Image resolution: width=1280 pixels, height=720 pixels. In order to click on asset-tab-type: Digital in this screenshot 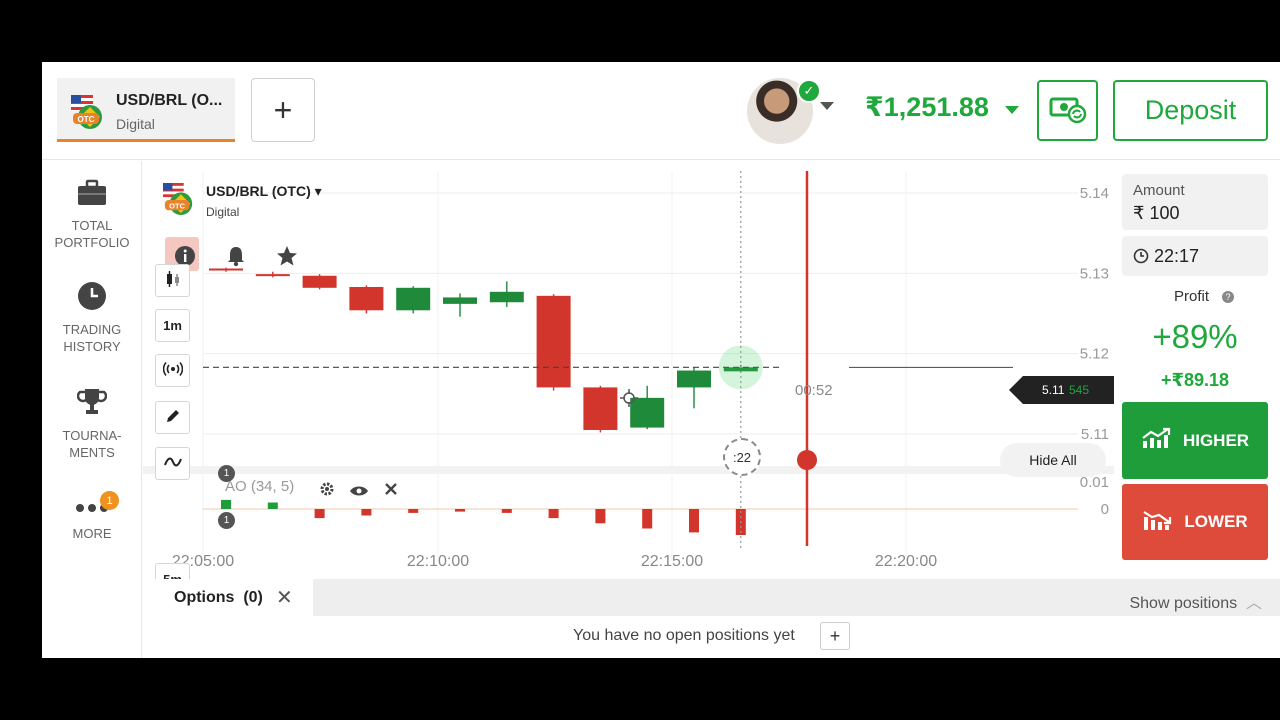, I will do `click(135, 124)`.